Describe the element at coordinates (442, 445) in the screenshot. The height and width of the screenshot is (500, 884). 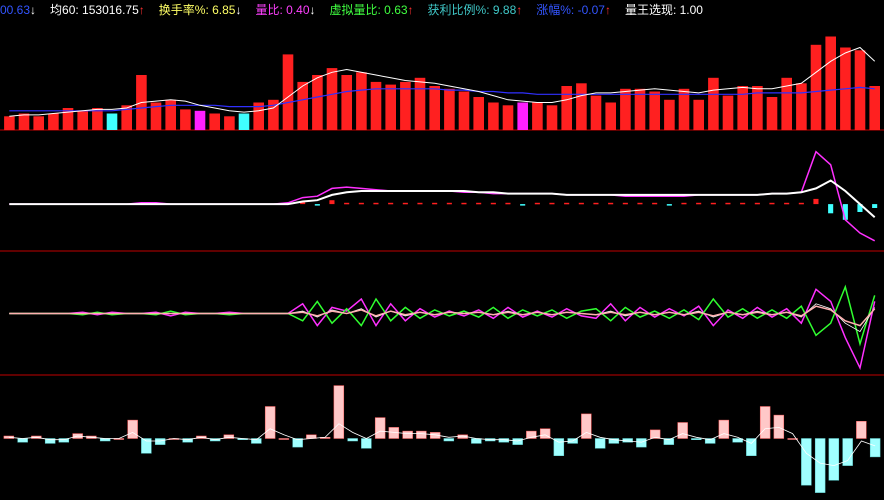
I see `indicator4-line` at that location.